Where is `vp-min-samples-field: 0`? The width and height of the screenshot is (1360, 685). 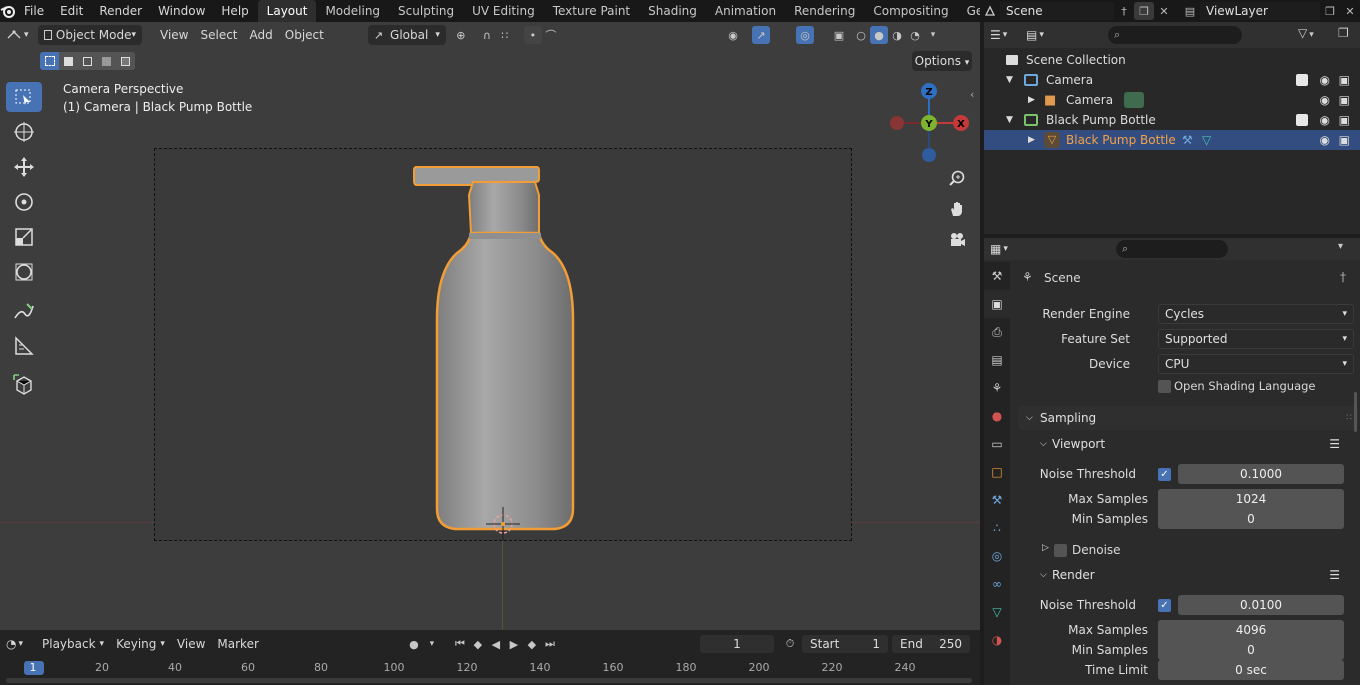
vp-min-samples-field: 0 is located at coordinates (1251, 519).